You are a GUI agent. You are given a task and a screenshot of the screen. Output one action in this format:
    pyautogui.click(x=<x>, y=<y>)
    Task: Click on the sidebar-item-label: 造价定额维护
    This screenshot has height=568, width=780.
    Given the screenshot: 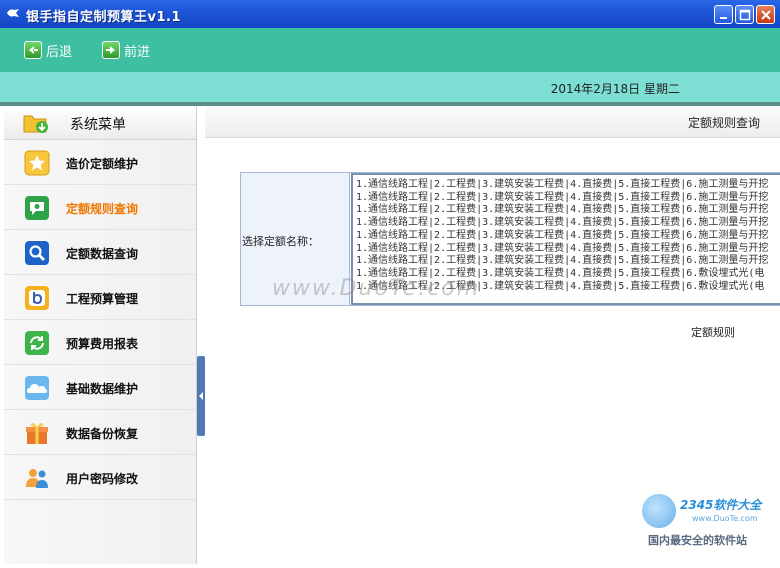 What is the action you would take?
    pyautogui.click(x=102, y=164)
    